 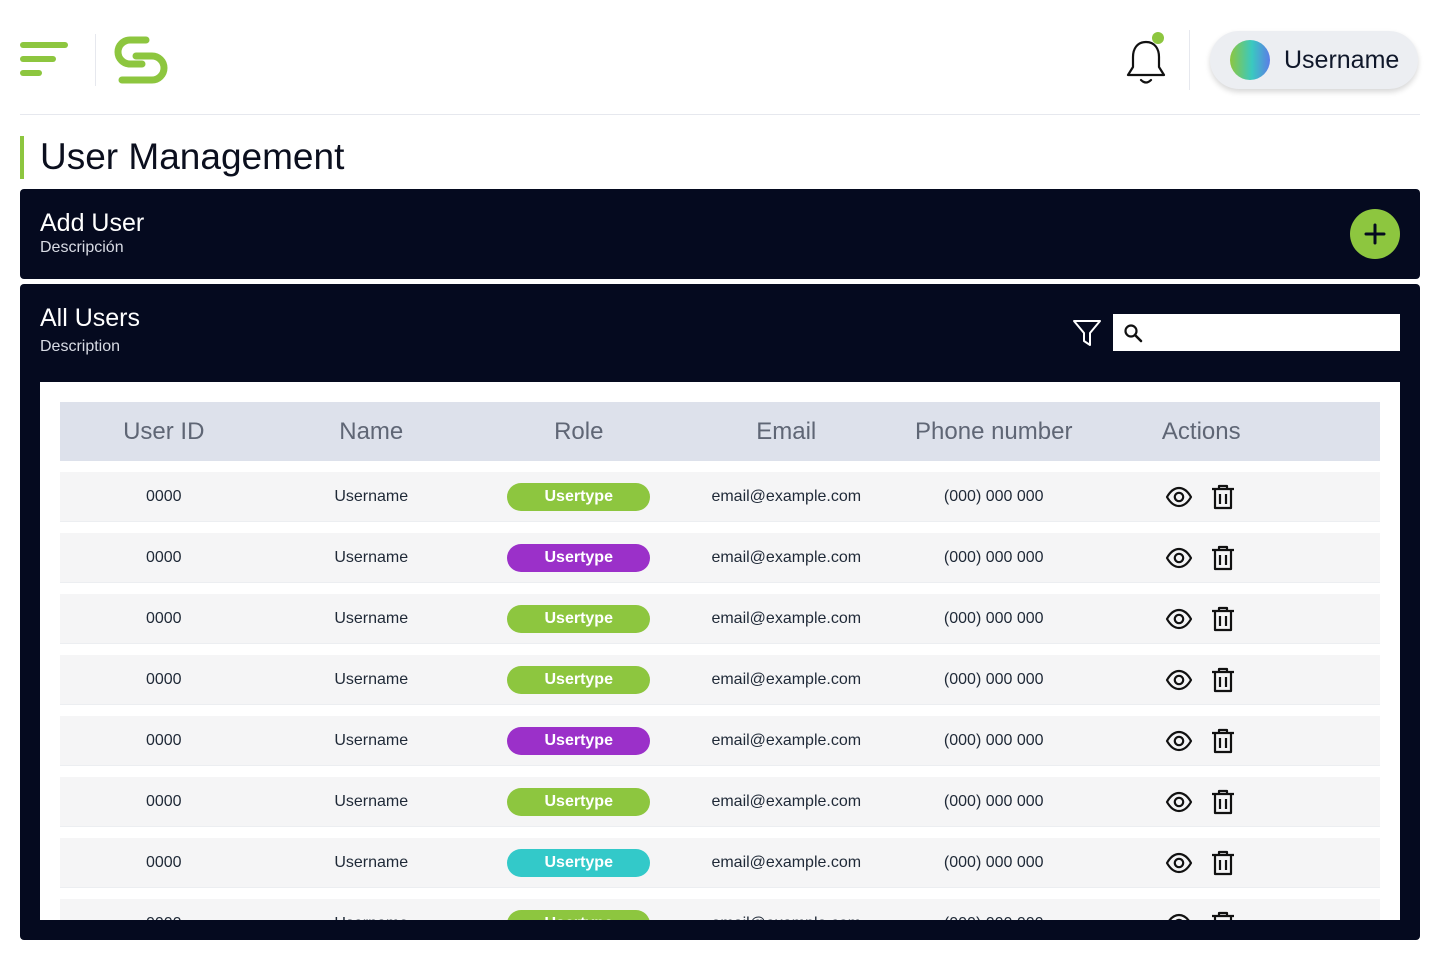 What do you see at coordinates (82, 247) in the screenshot?
I see `add-user-description: Descripción` at bounding box center [82, 247].